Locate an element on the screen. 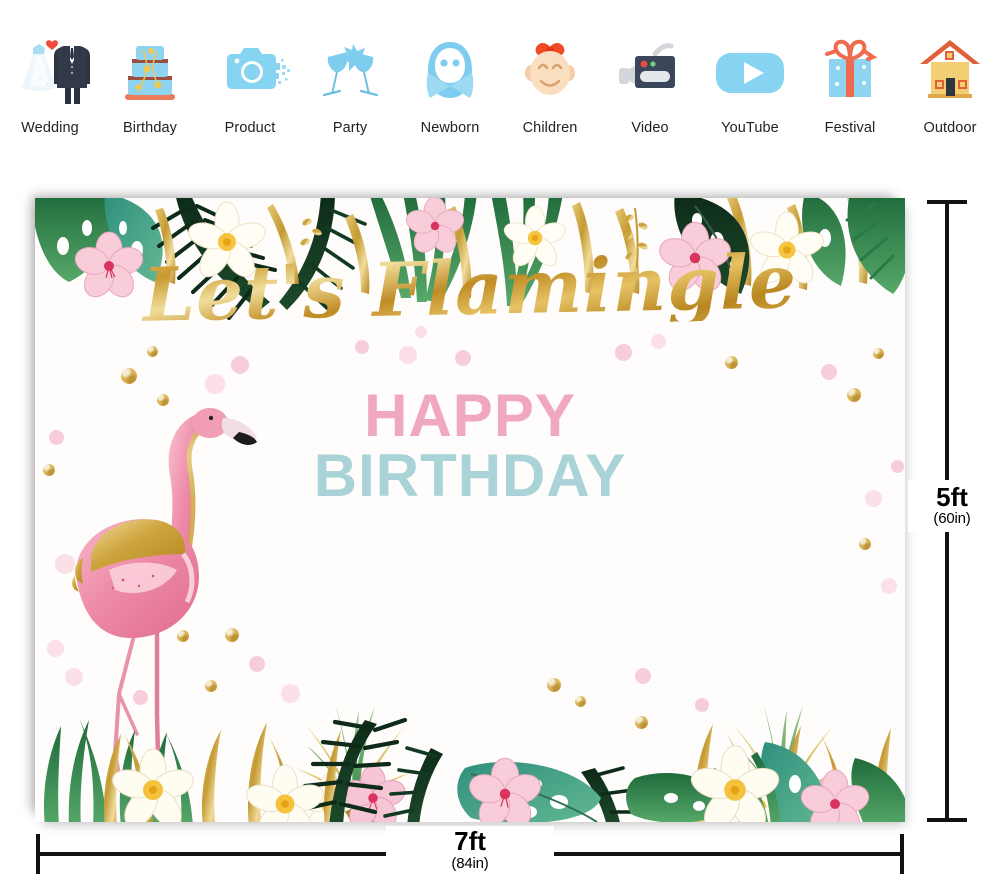 The height and width of the screenshot is (892, 1000). category-label: Birthday is located at coordinates (150, 128).